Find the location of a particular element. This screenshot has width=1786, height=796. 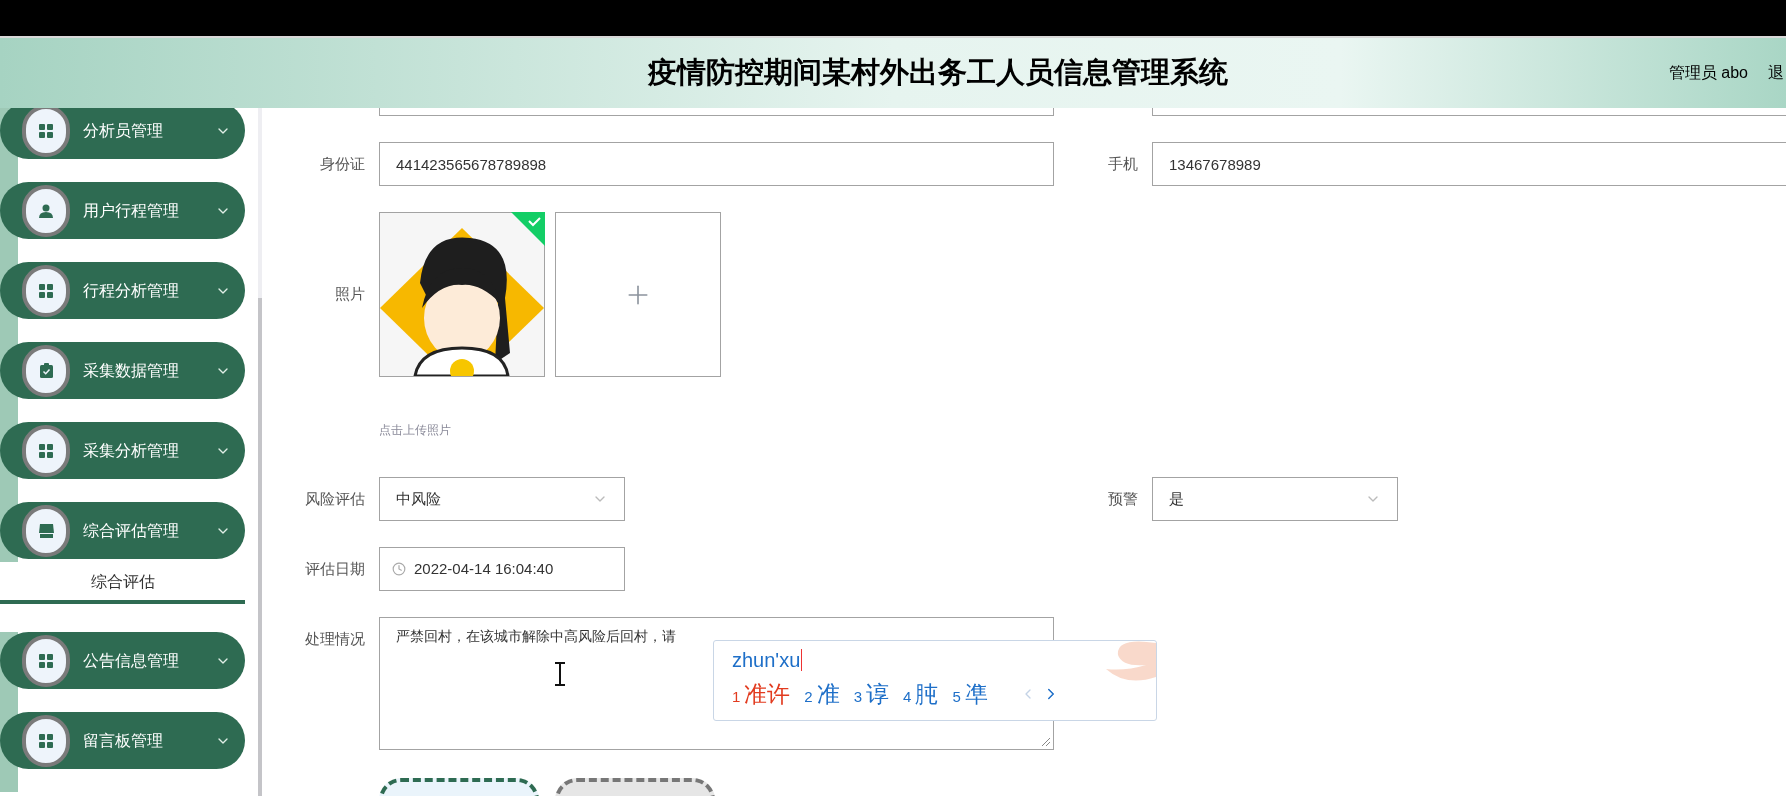

field-label: 预警 is located at coordinates (1123, 498).